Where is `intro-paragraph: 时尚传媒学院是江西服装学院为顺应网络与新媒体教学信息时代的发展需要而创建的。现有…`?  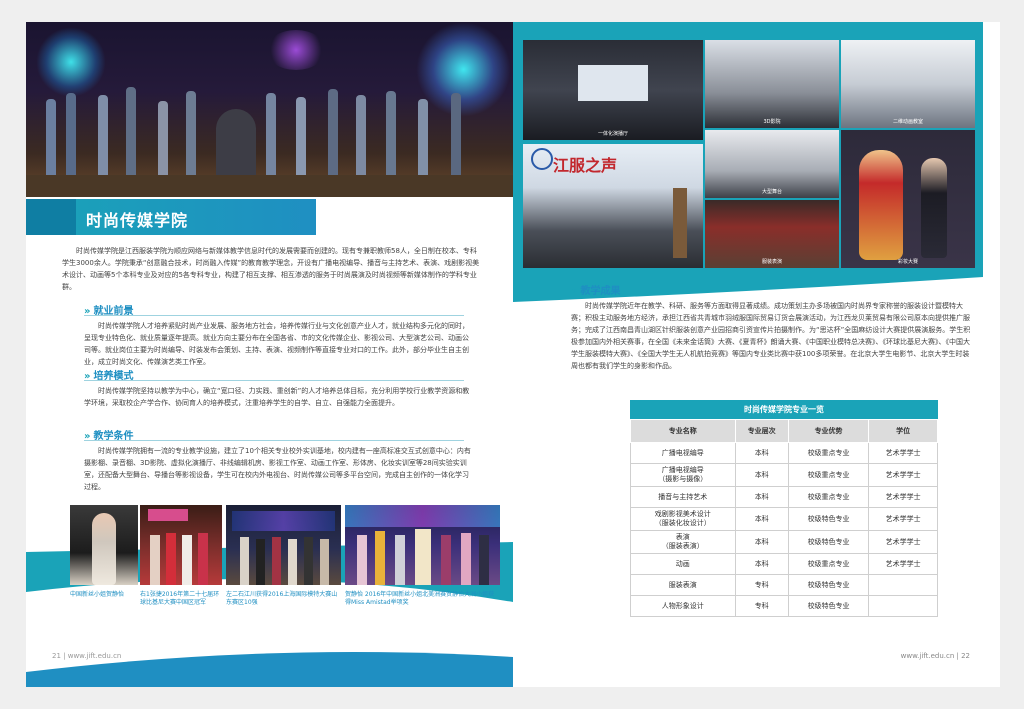 intro-paragraph: 时尚传媒学院是江西服装学院为顺应网络与新媒体教学信息时代的发展需要而创建的。现有… is located at coordinates (271, 269).